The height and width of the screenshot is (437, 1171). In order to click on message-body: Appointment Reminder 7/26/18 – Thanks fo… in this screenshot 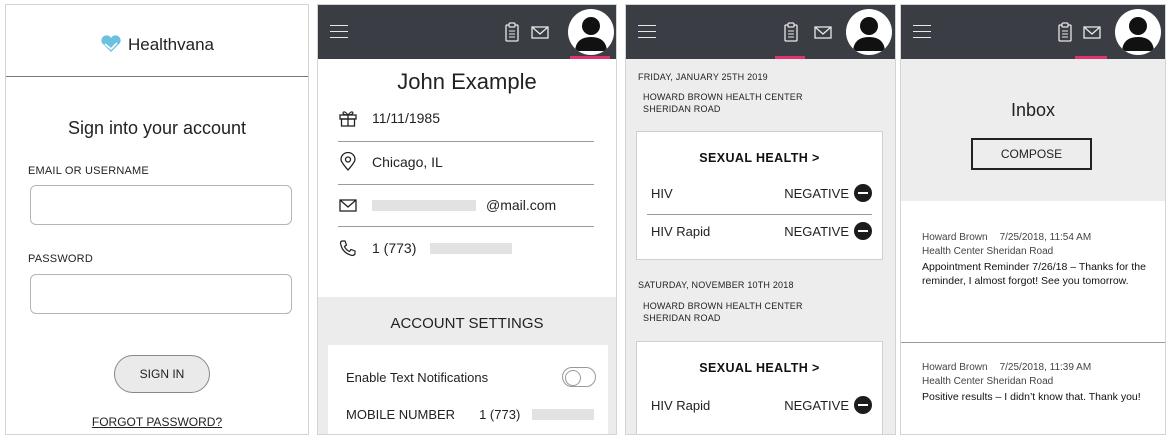, I will do `click(1034, 274)`.